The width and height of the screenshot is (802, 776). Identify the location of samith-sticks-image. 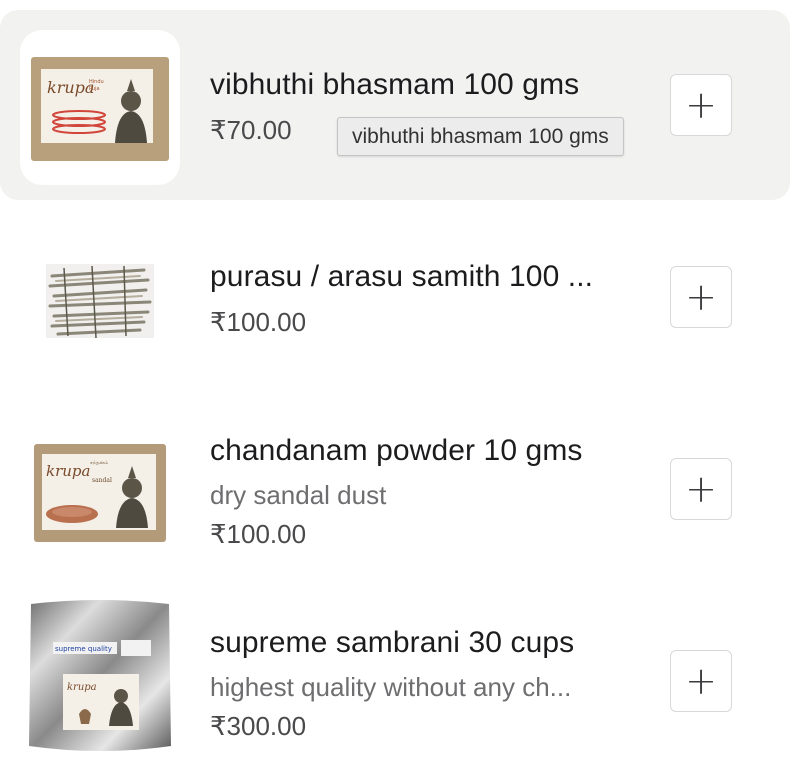
(100, 300).